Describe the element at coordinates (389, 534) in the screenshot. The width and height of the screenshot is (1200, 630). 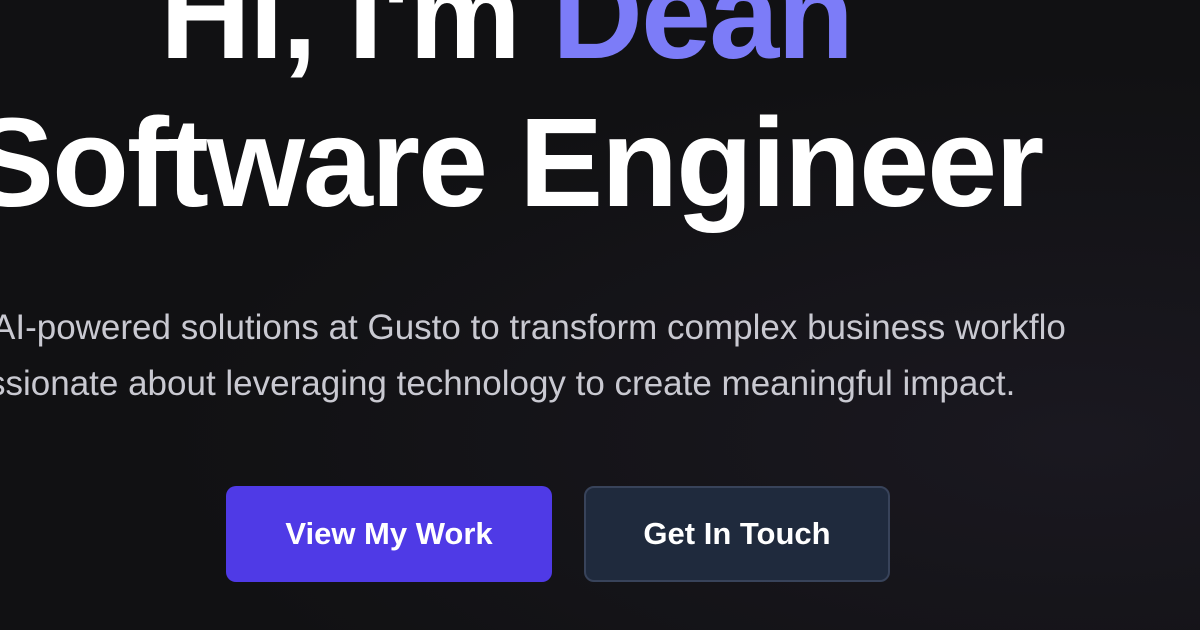
I see `view-my-work-button: View My Work` at that location.